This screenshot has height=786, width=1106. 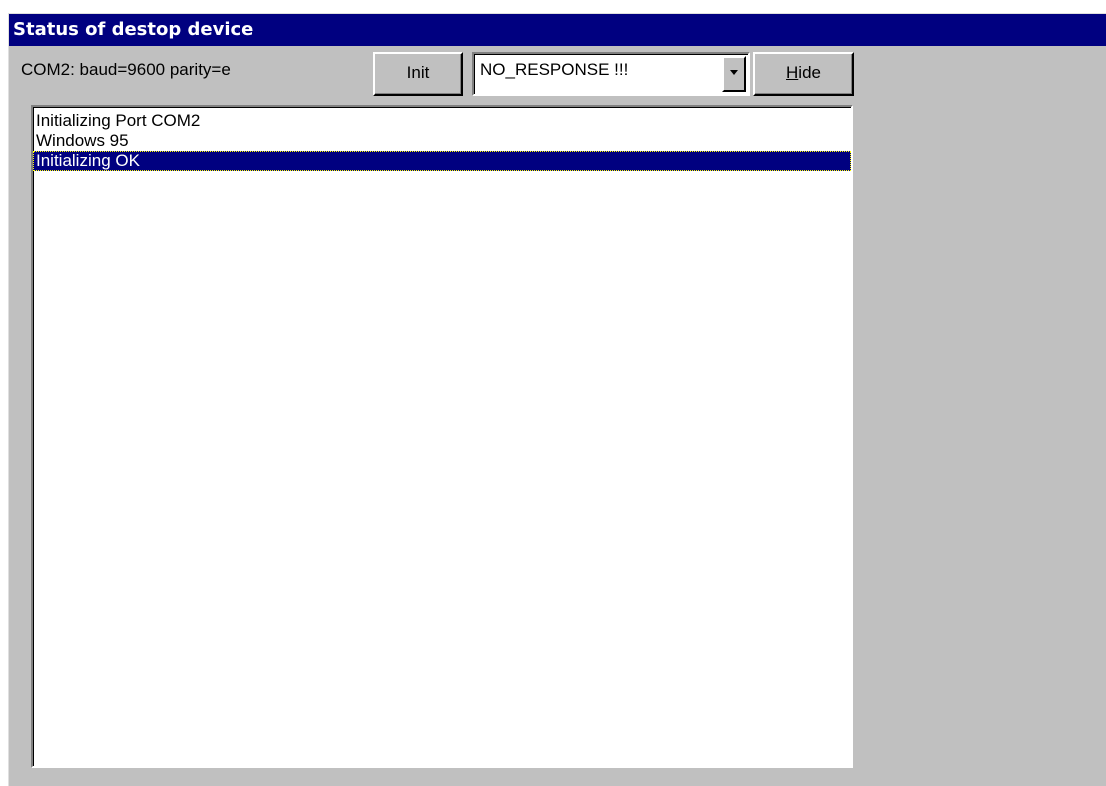 What do you see at coordinates (442, 141) in the screenshot?
I see `list-item: Windows 95` at bounding box center [442, 141].